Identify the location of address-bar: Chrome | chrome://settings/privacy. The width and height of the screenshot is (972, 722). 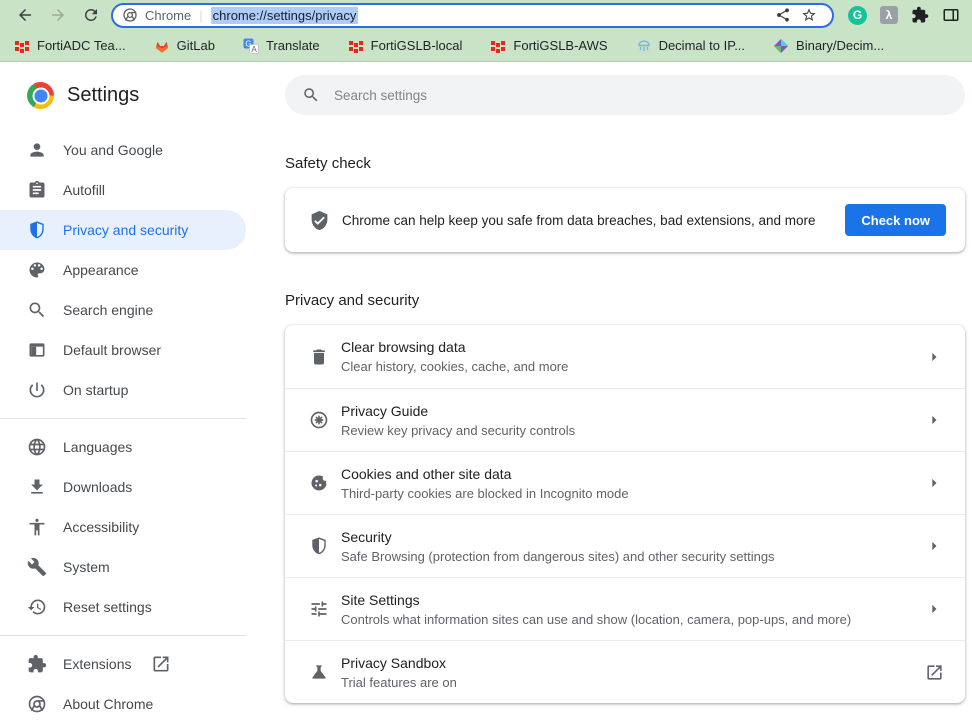
(472, 15).